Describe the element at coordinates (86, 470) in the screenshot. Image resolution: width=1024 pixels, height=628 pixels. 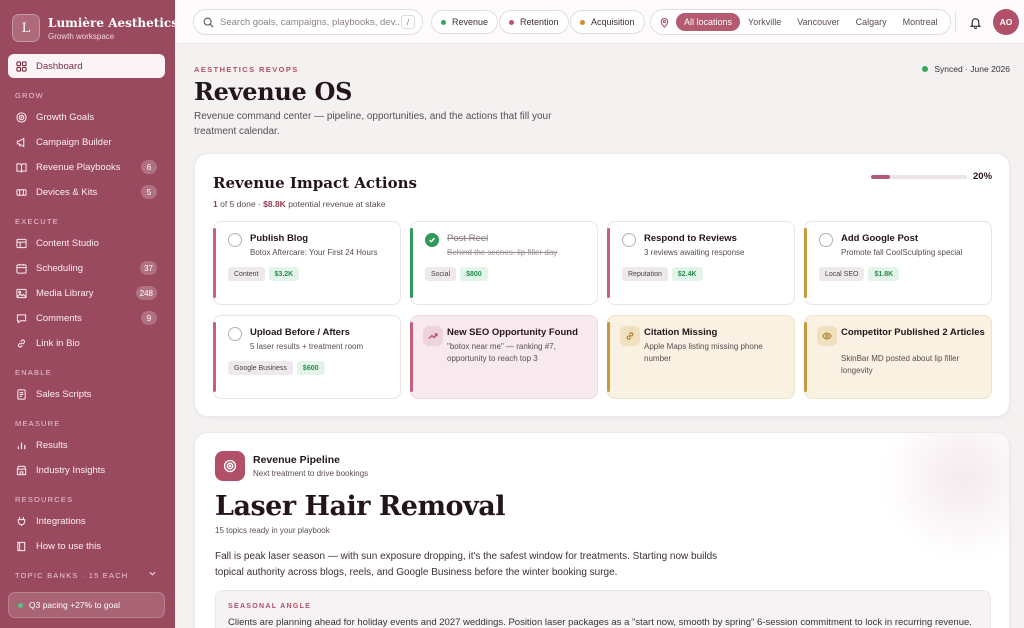
I see `sidebar-item-industry-insights: Industry Insights` at that location.